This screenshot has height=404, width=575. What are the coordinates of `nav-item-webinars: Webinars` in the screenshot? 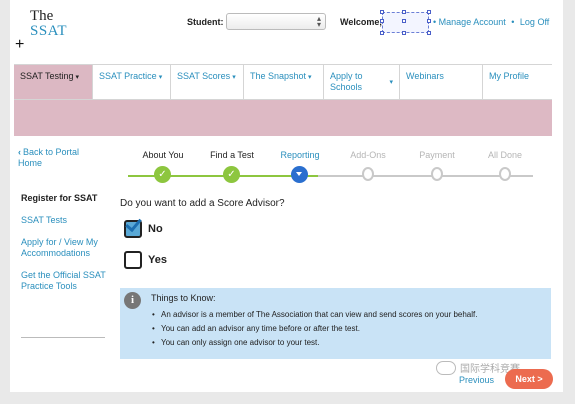 It's located at (441, 82).